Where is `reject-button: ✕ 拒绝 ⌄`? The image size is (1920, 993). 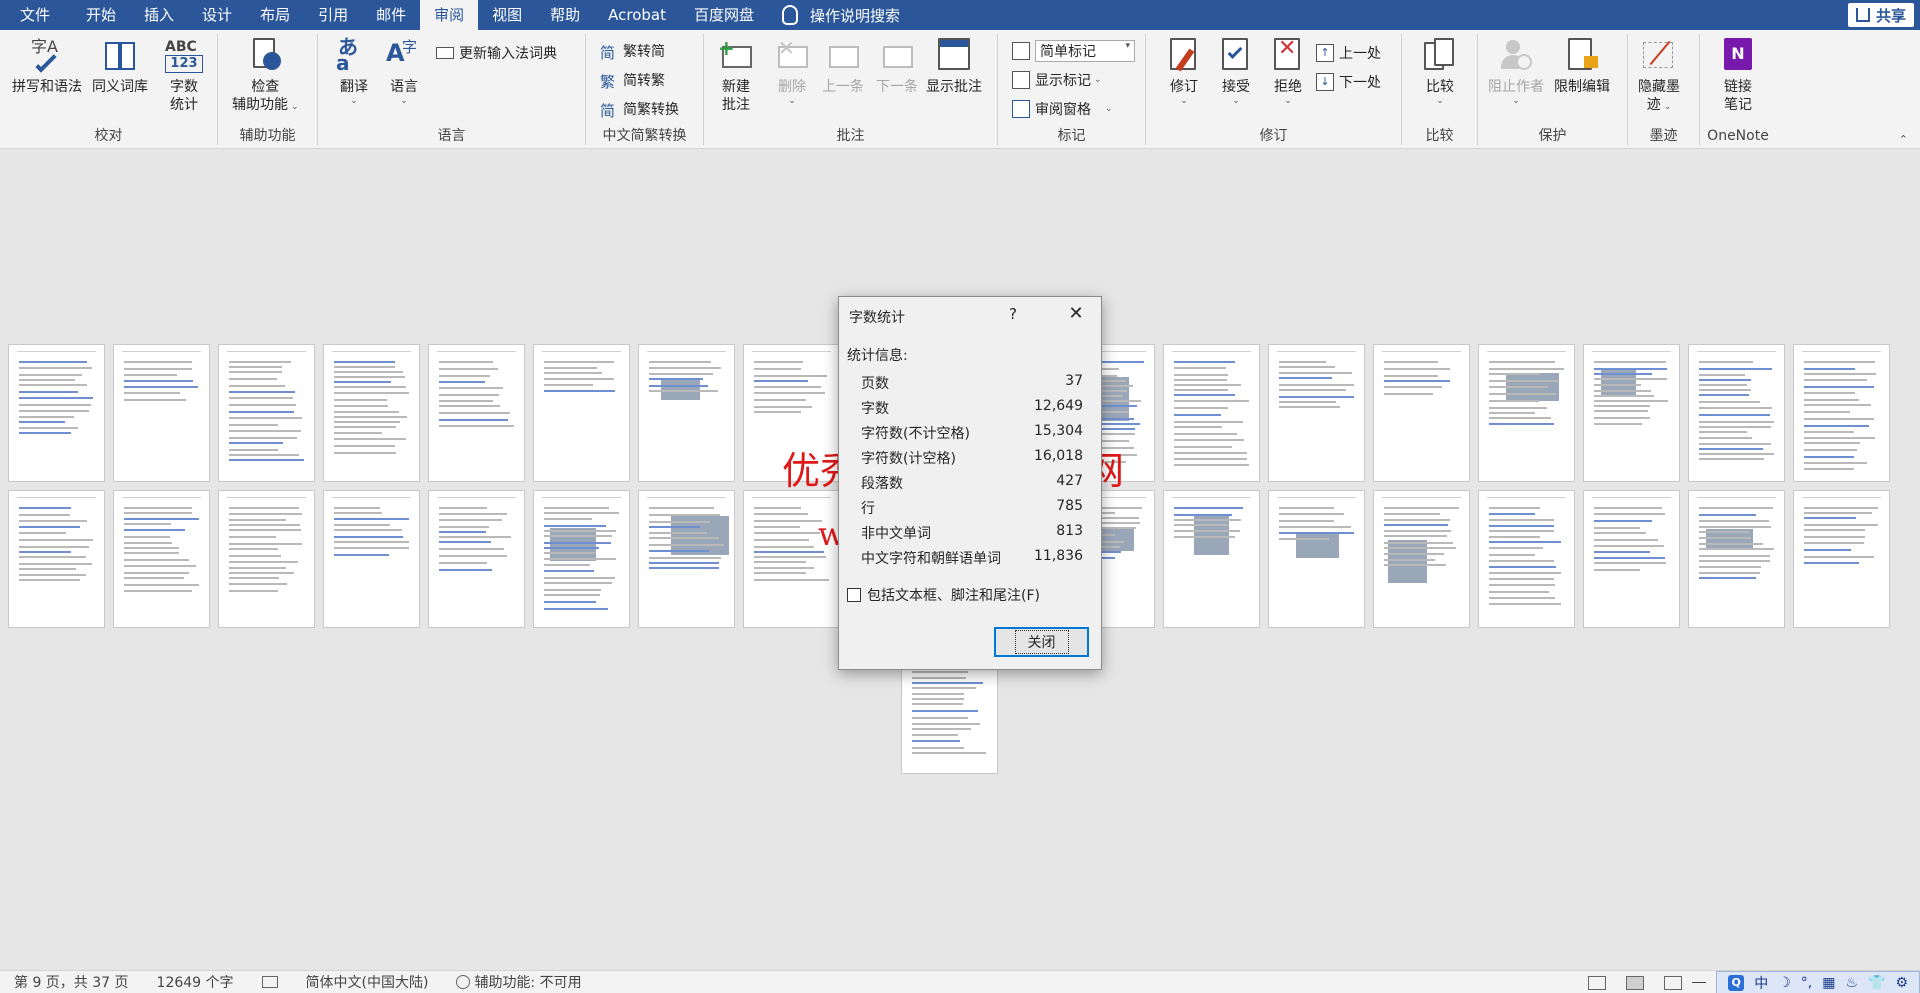 reject-button: ✕ 拒绝 ⌄ is located at coordinates (1288, 72).